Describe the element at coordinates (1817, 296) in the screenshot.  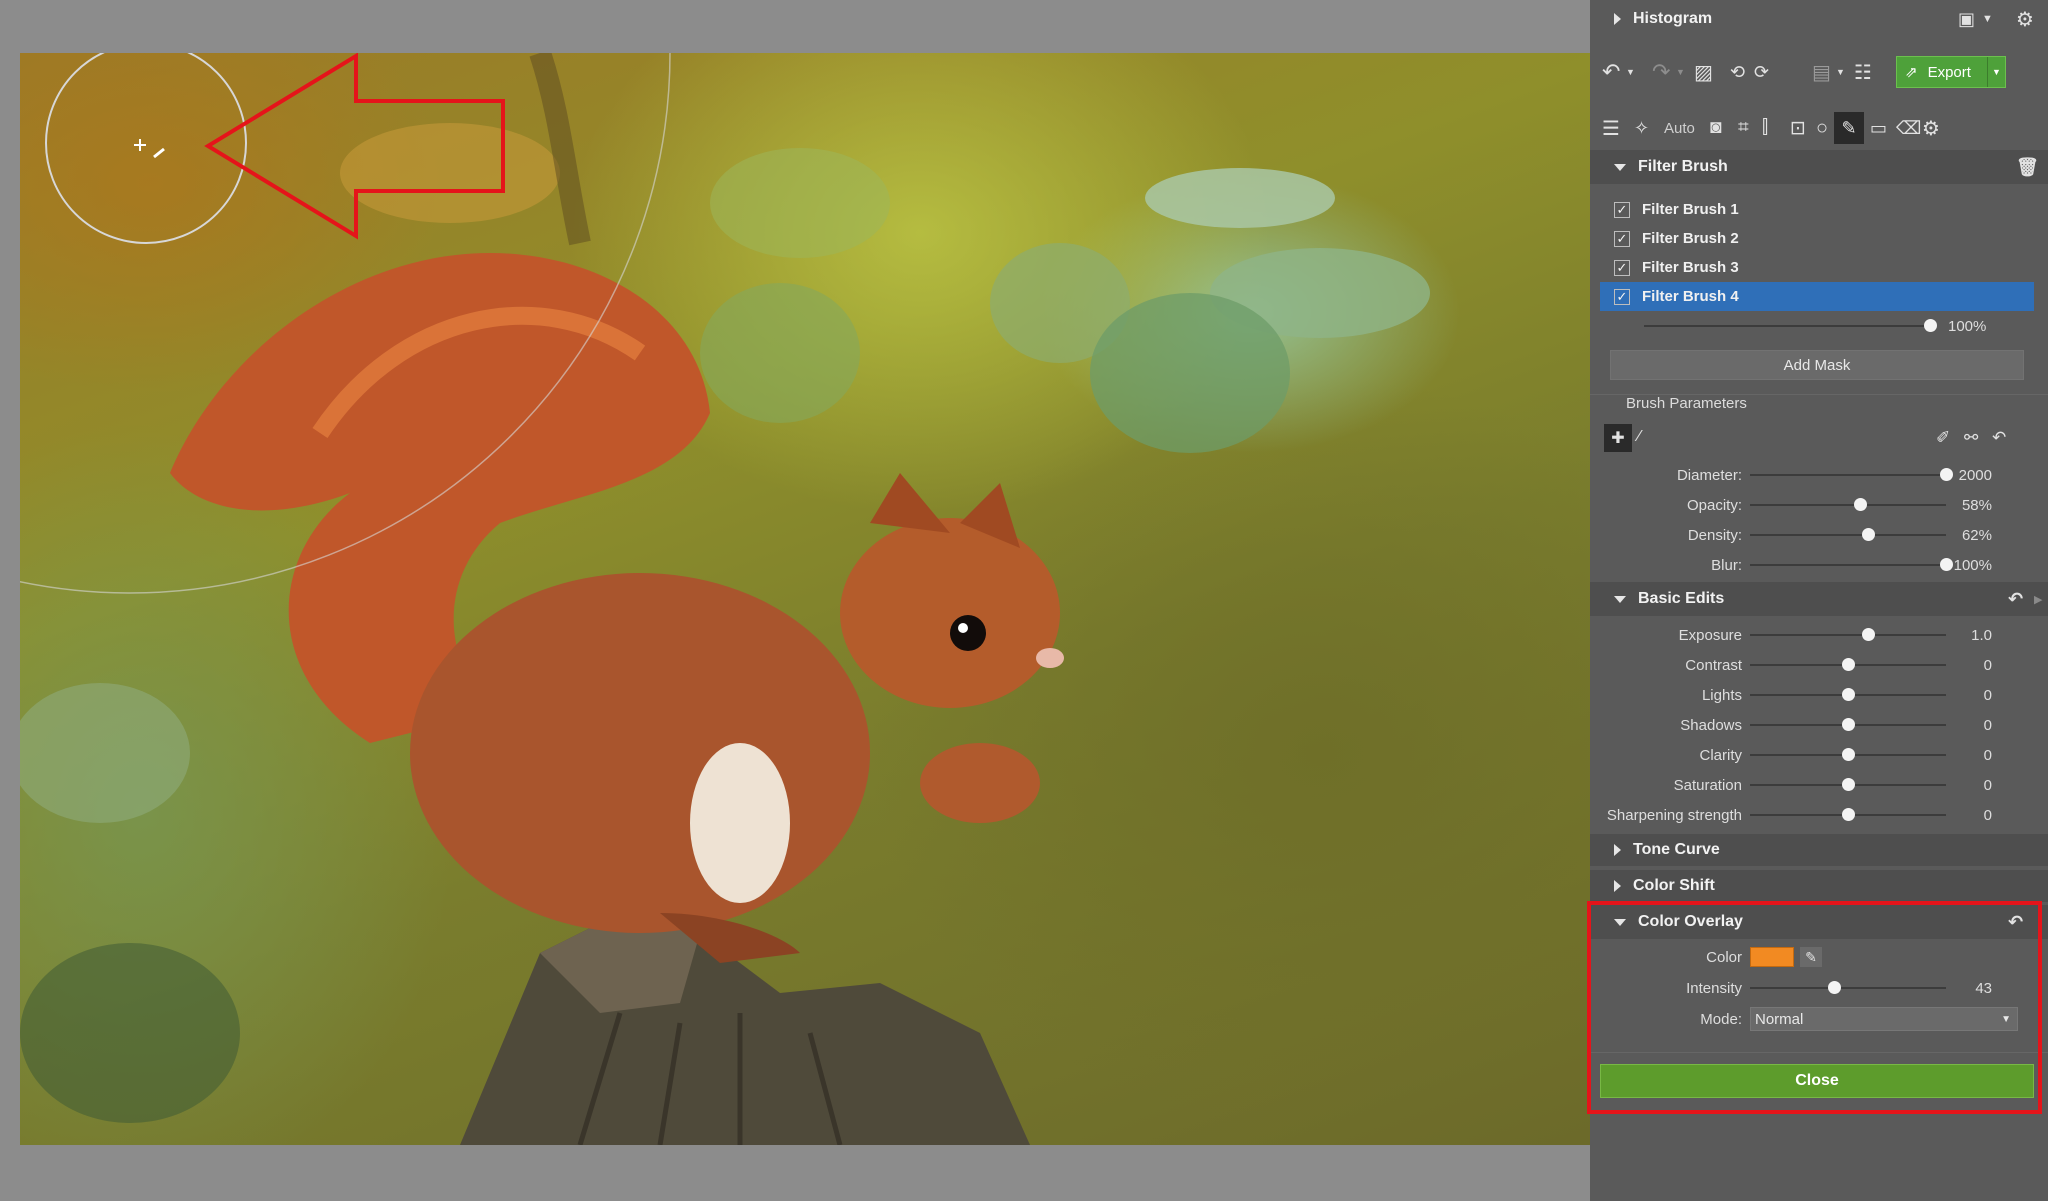
I see `filter-brush-item-4: ✓ Filter Brush 4` at that location.